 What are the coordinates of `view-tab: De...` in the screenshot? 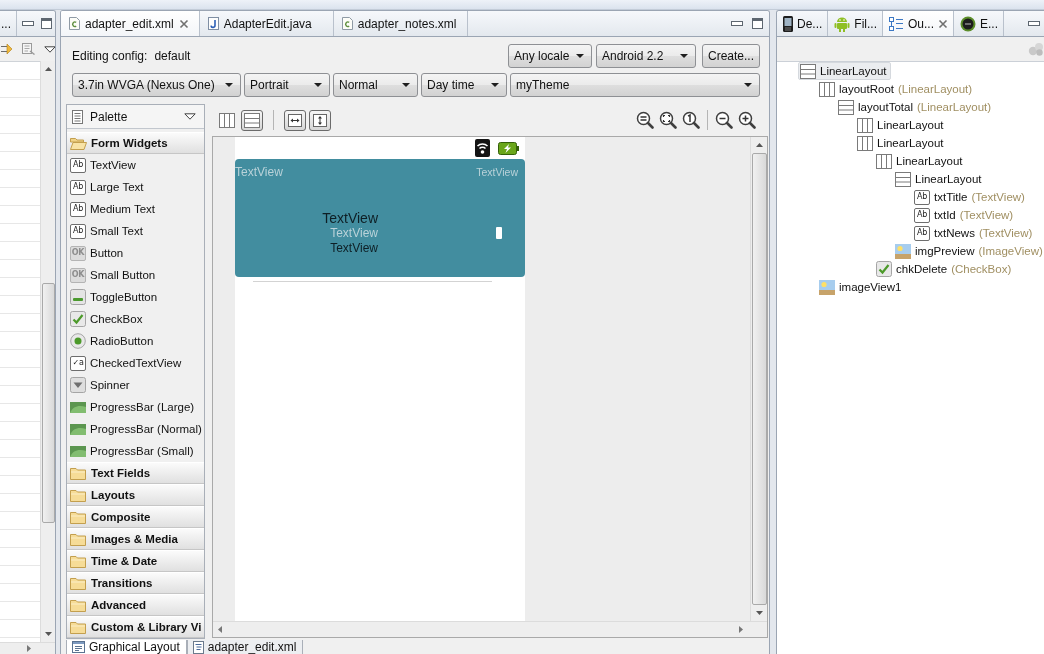 It's located at (803, 23).